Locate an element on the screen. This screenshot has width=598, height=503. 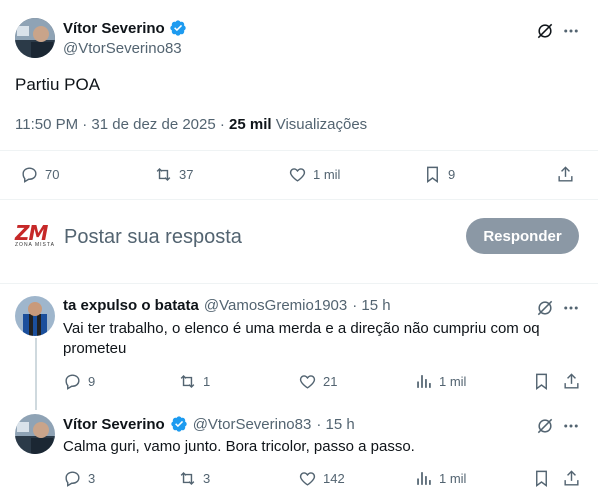
reply-author-handle: @VtorSeverino83 is located at coordinates (252, 424).